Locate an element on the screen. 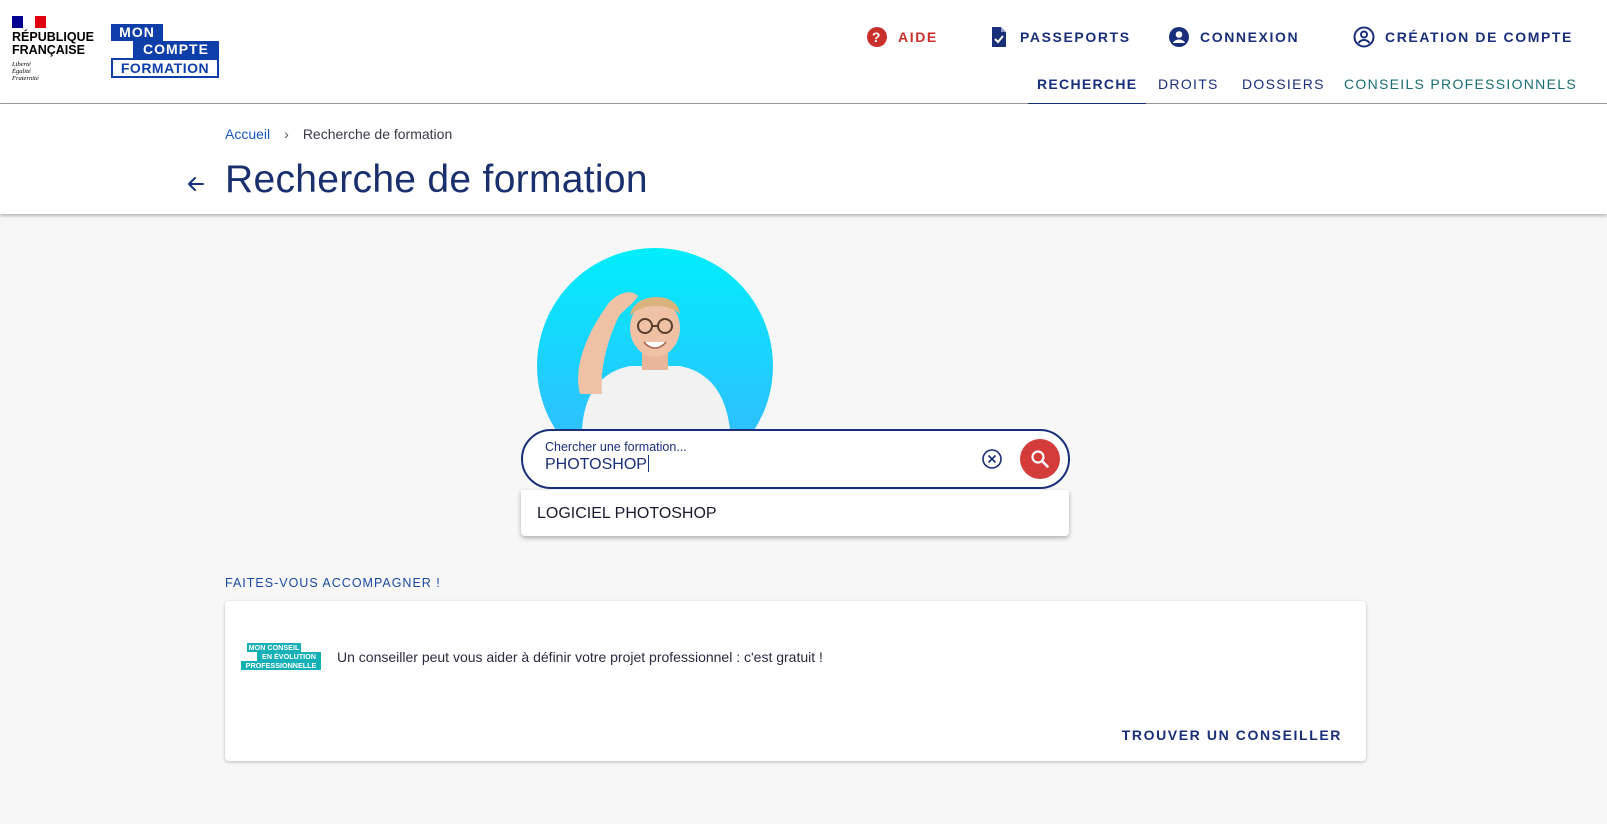 This screenshot has width=1607, height=824. search-input-value: PHOTOSHOP is located at coordinates (596, 464).